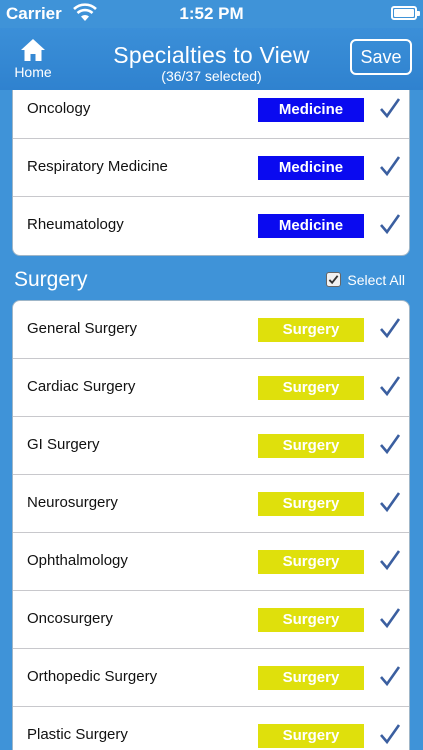 The image size is (423, 750). I want to click on battery-level, so click(404, 13).